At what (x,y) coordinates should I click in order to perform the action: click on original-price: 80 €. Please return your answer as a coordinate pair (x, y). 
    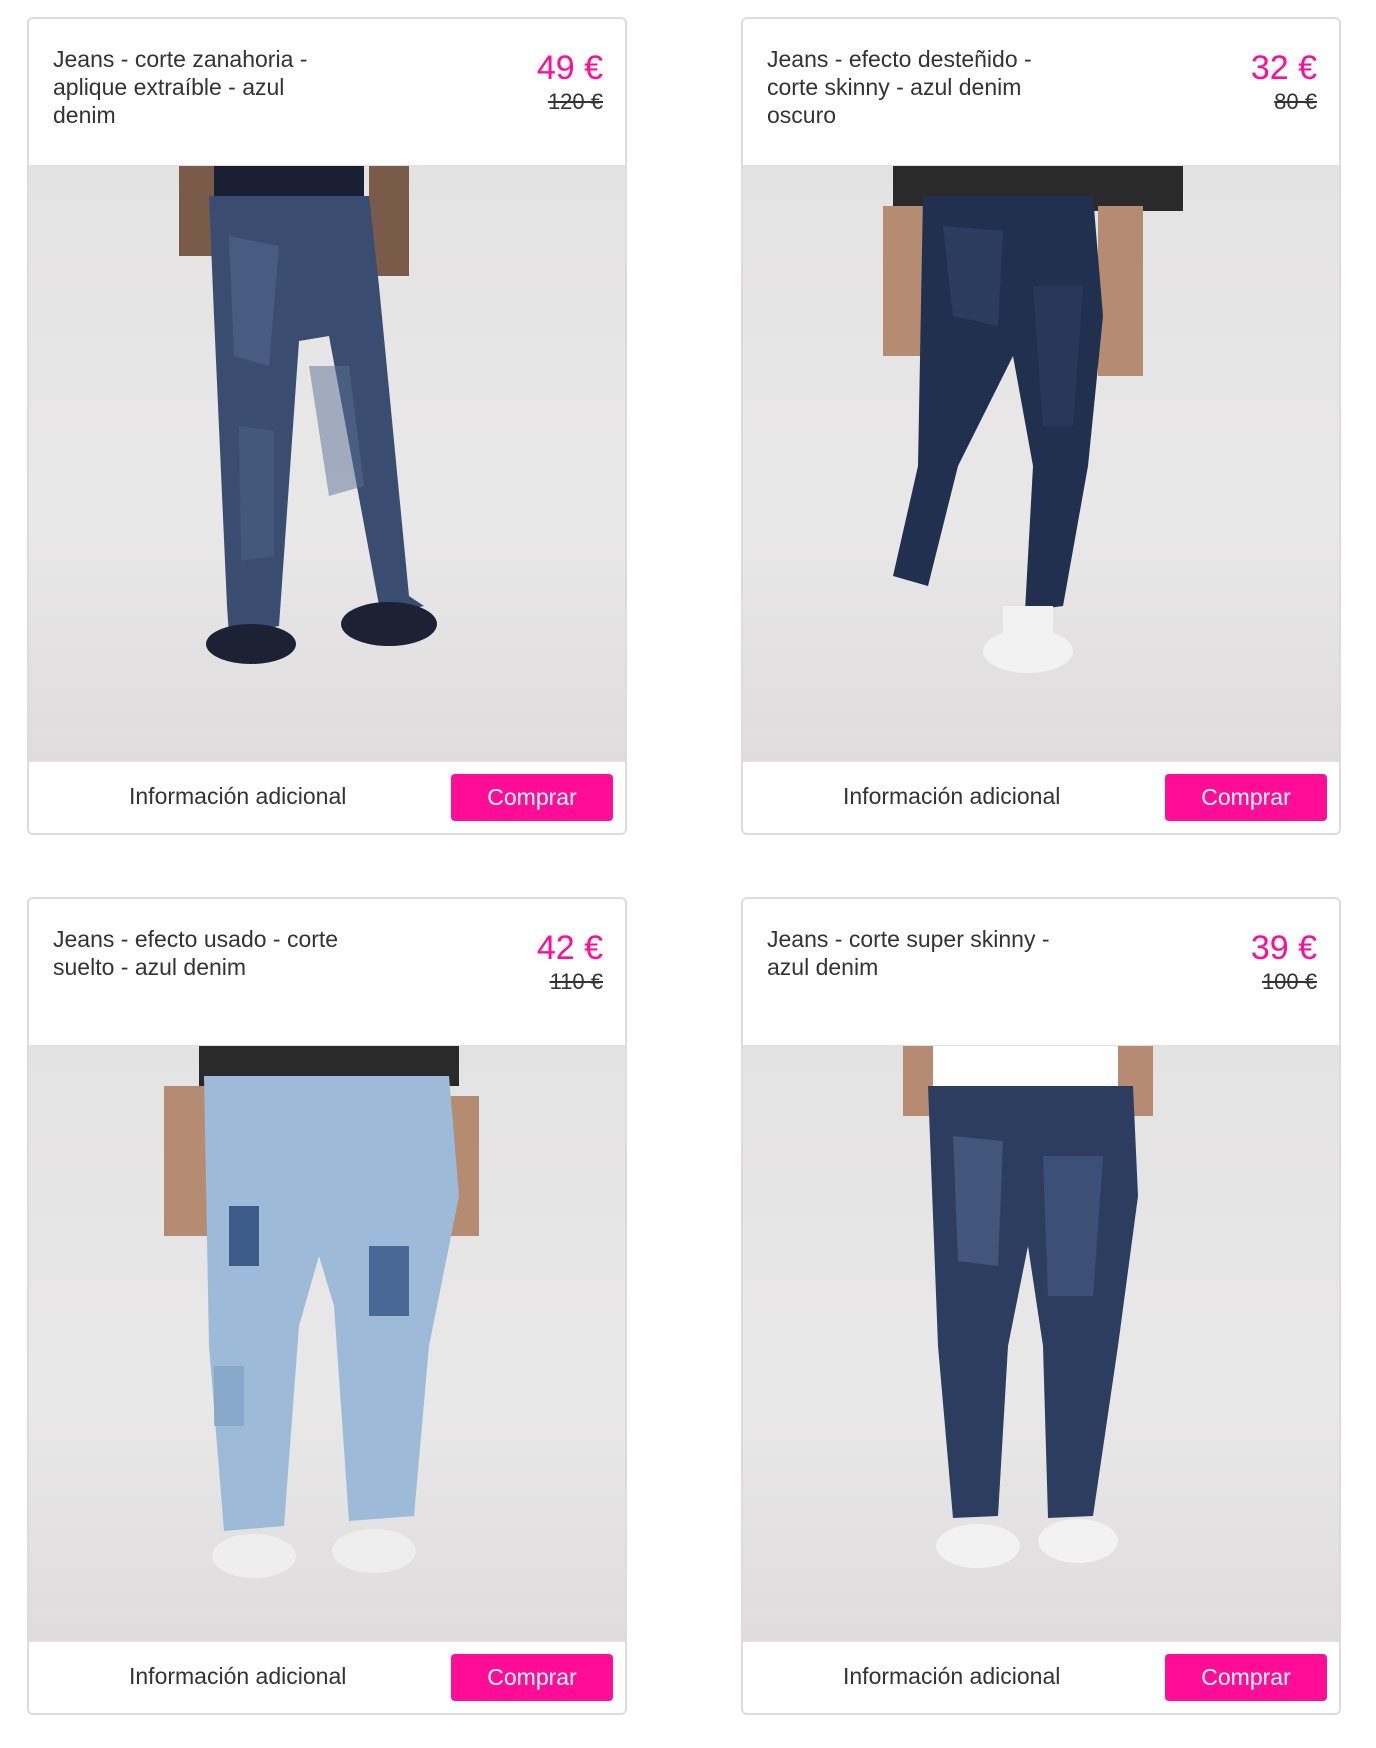
    Looking at the image, I should click on (1295, 101).